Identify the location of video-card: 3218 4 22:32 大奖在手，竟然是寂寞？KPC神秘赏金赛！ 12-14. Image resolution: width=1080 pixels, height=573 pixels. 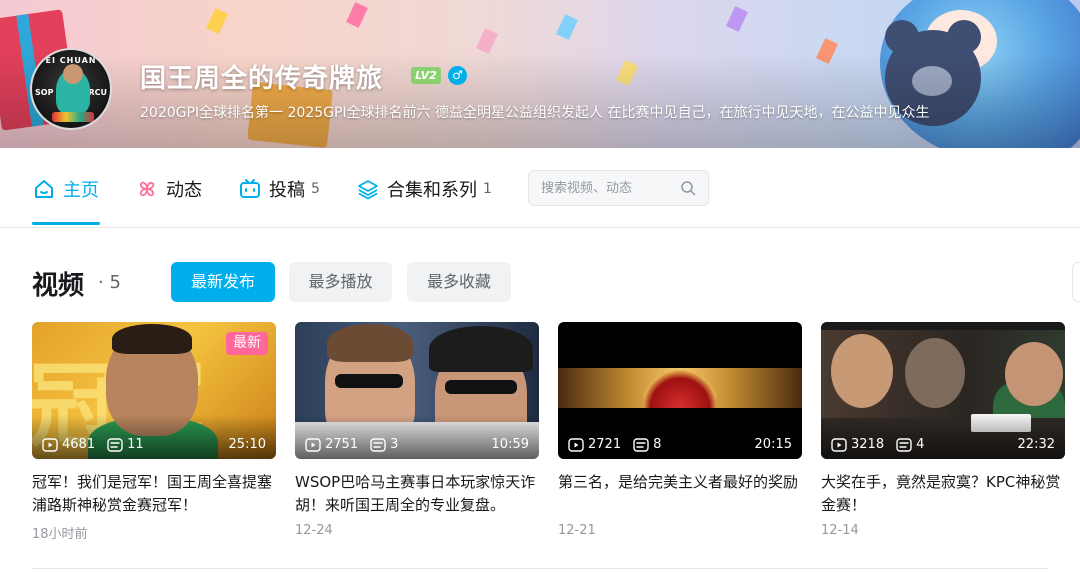
(943, 430).